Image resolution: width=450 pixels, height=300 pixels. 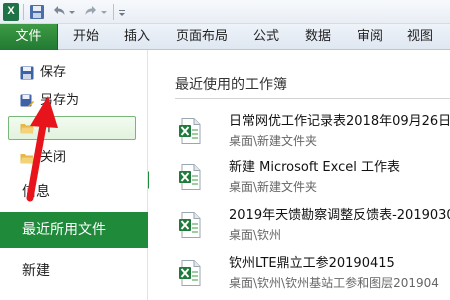 What do you see at coordinates (91, 12) in the screenshot?
I see `redo-icon` at bounding box center [91, 12].